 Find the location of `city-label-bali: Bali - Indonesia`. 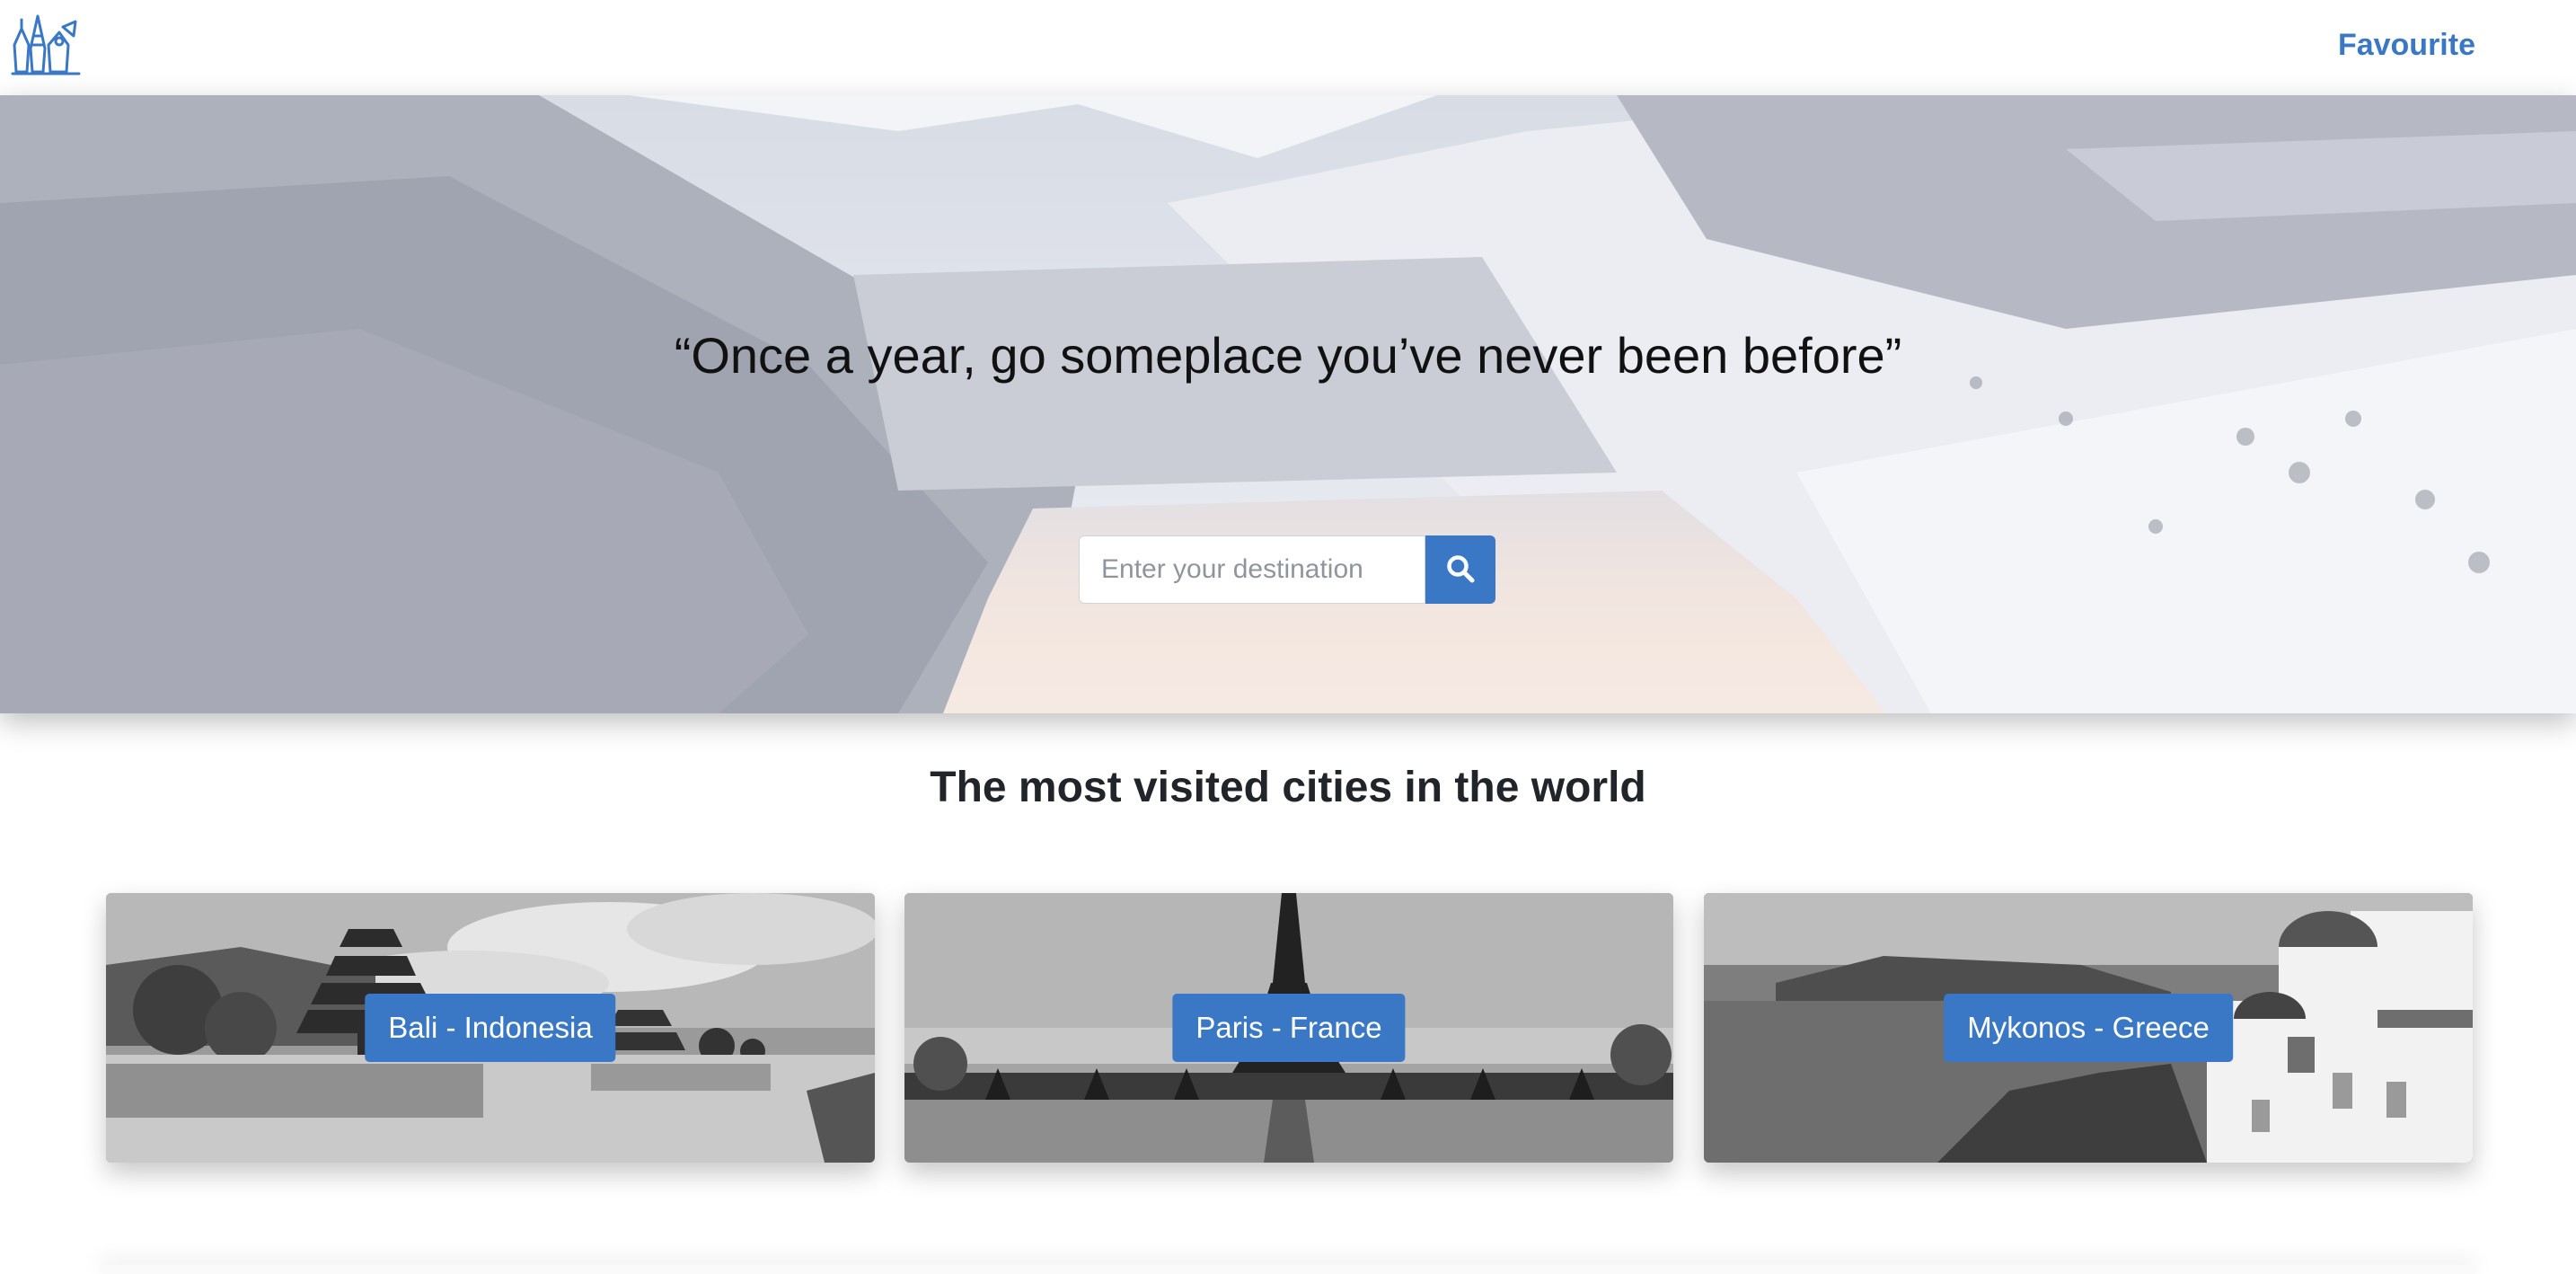

city-label-bali: Bali - Indonesia is located at coordinates (490, 1028).